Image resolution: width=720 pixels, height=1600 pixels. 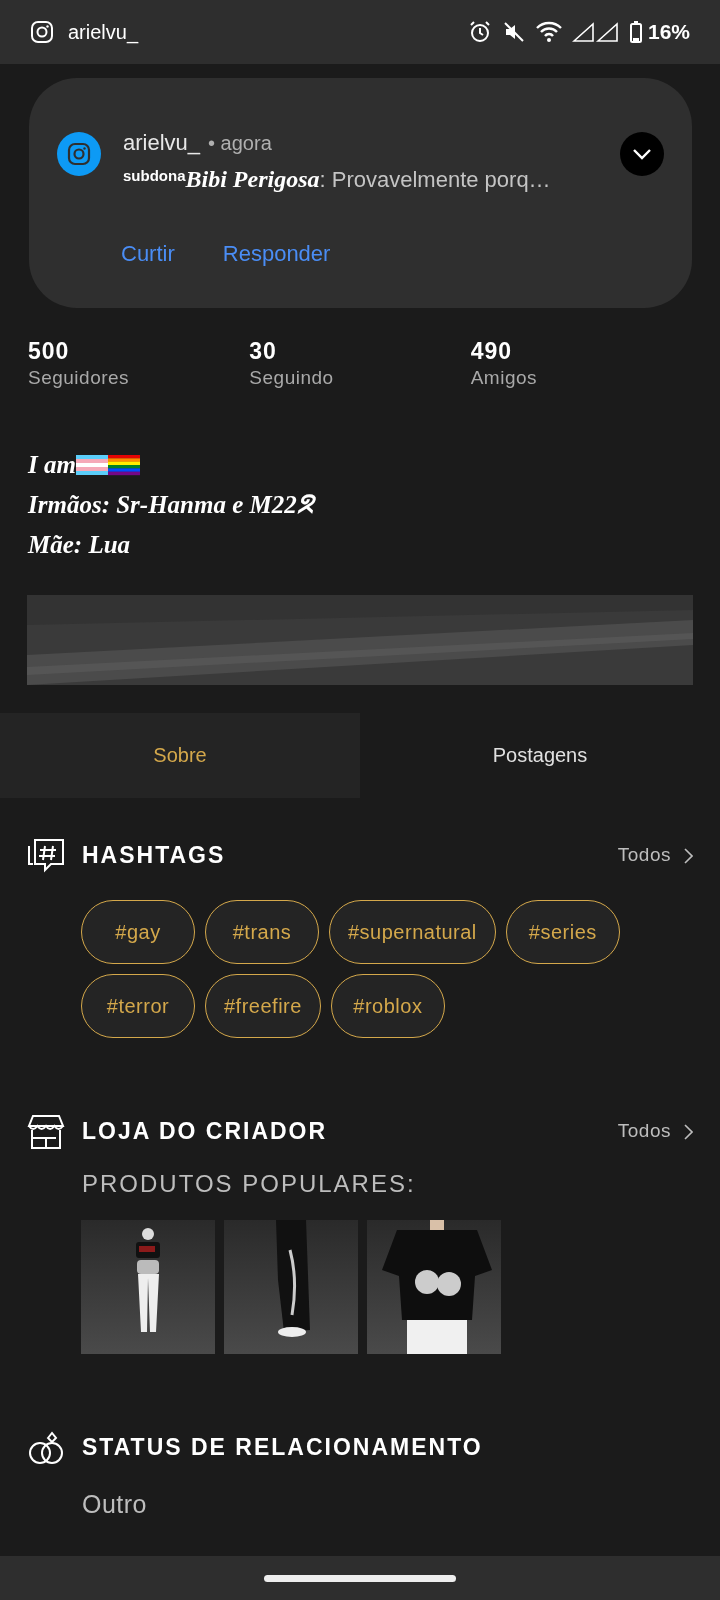 I want to click on stat-value: 490, so click(x=492, y=351).